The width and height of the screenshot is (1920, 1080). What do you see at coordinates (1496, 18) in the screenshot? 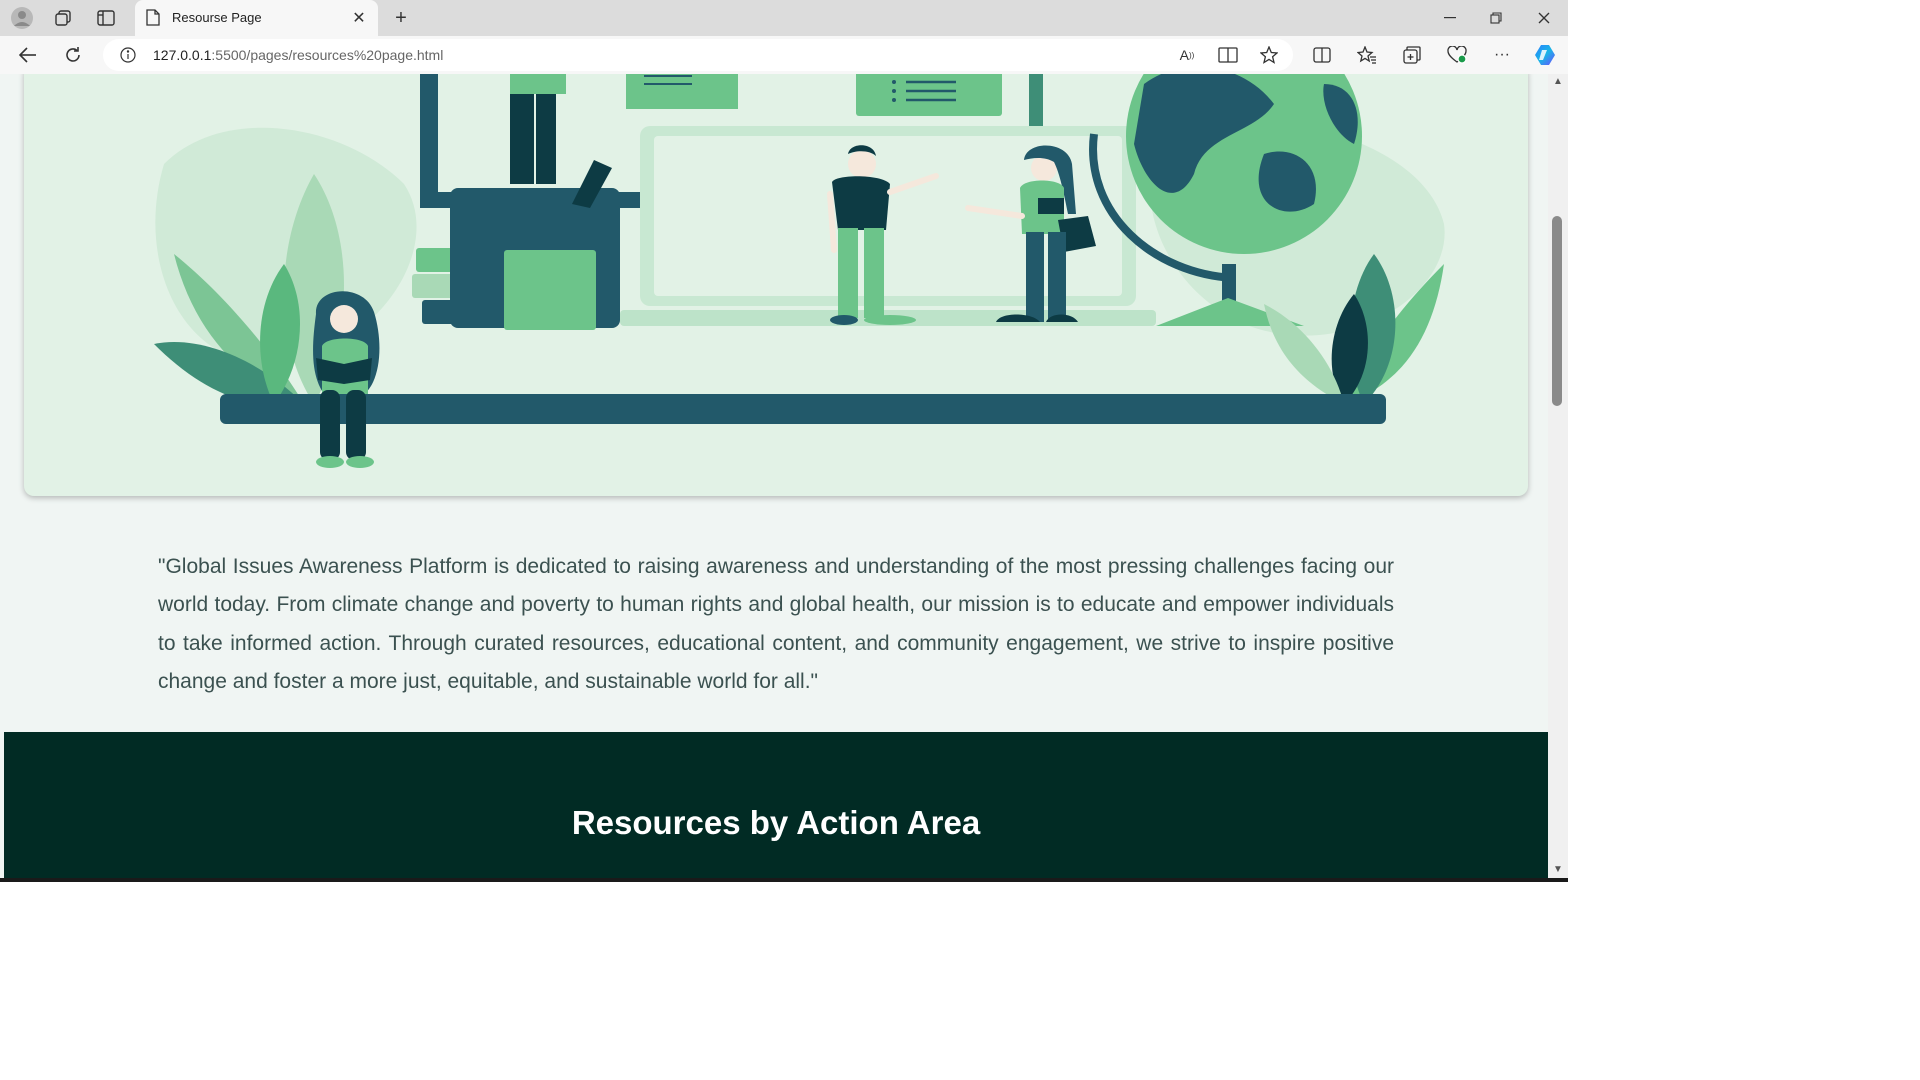
I see `restore-button` at bounding box center [1496, 18].